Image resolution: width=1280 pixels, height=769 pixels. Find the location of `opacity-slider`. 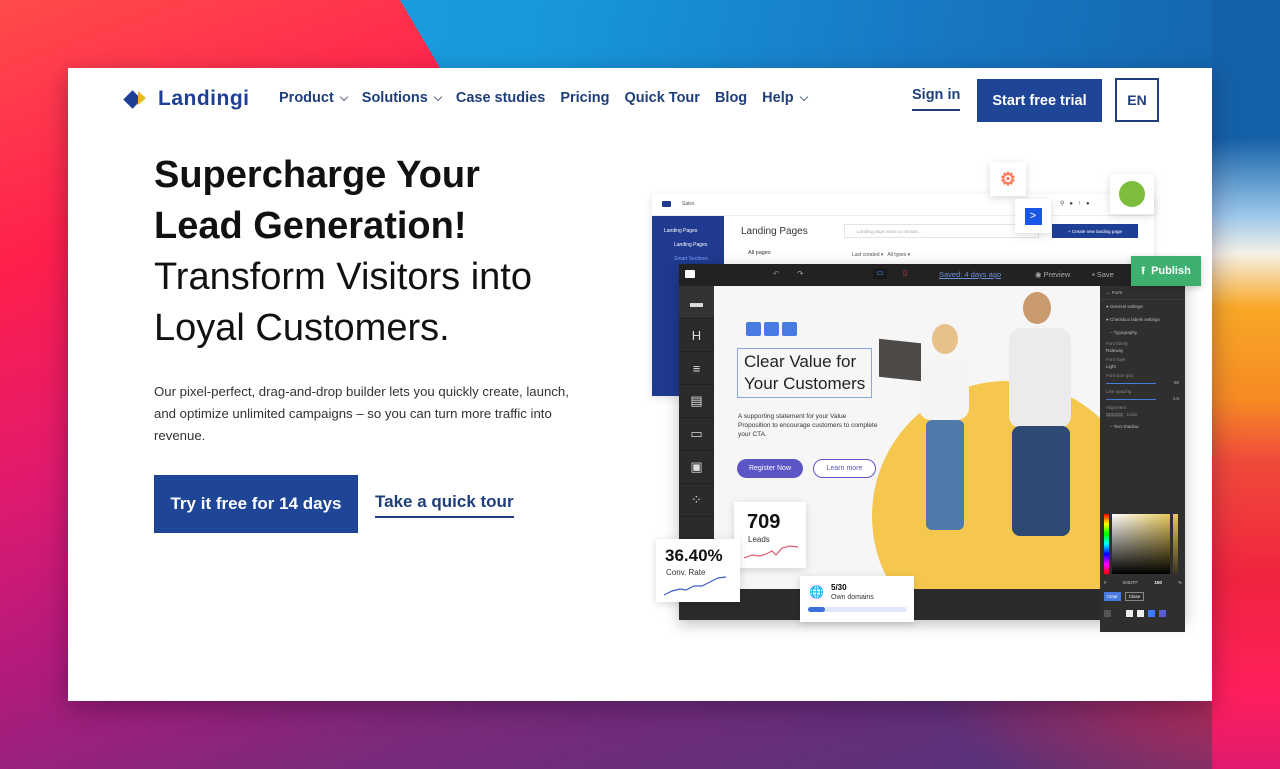

opacity-slider is located at coordinates (1175, 544).